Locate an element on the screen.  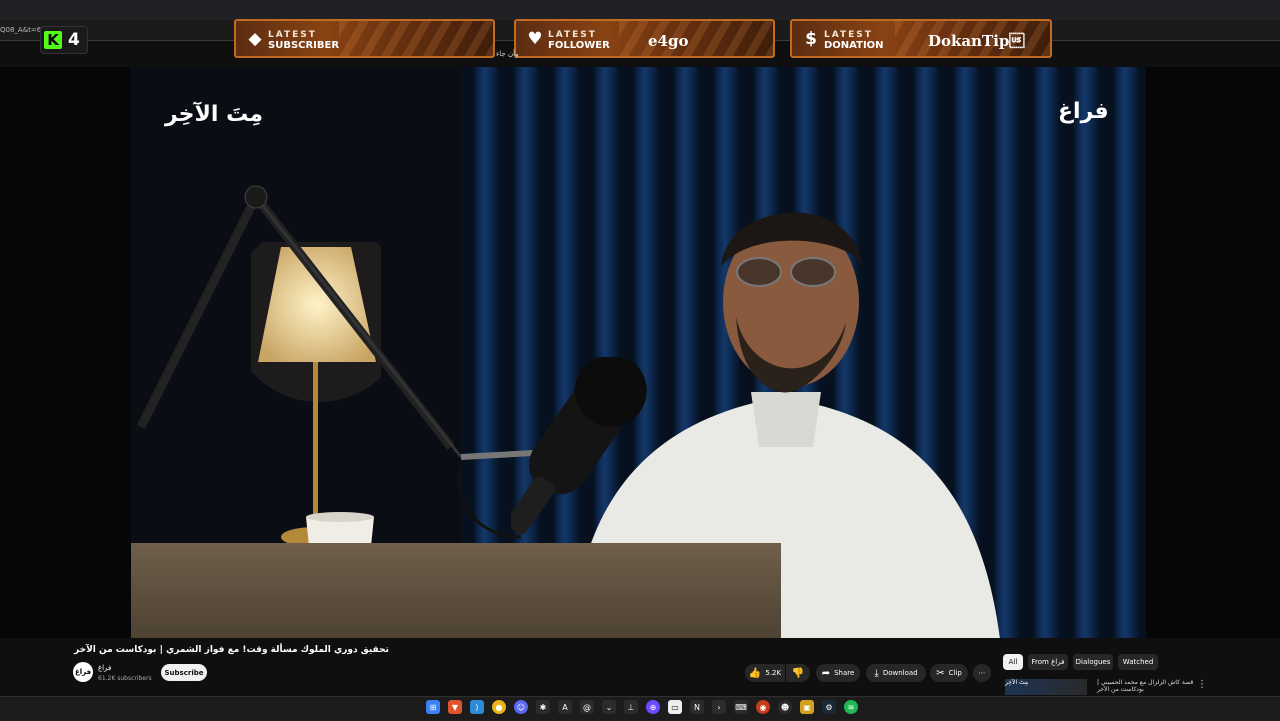
ghost-icon: ⊕ is located at coordinates (653, 707).